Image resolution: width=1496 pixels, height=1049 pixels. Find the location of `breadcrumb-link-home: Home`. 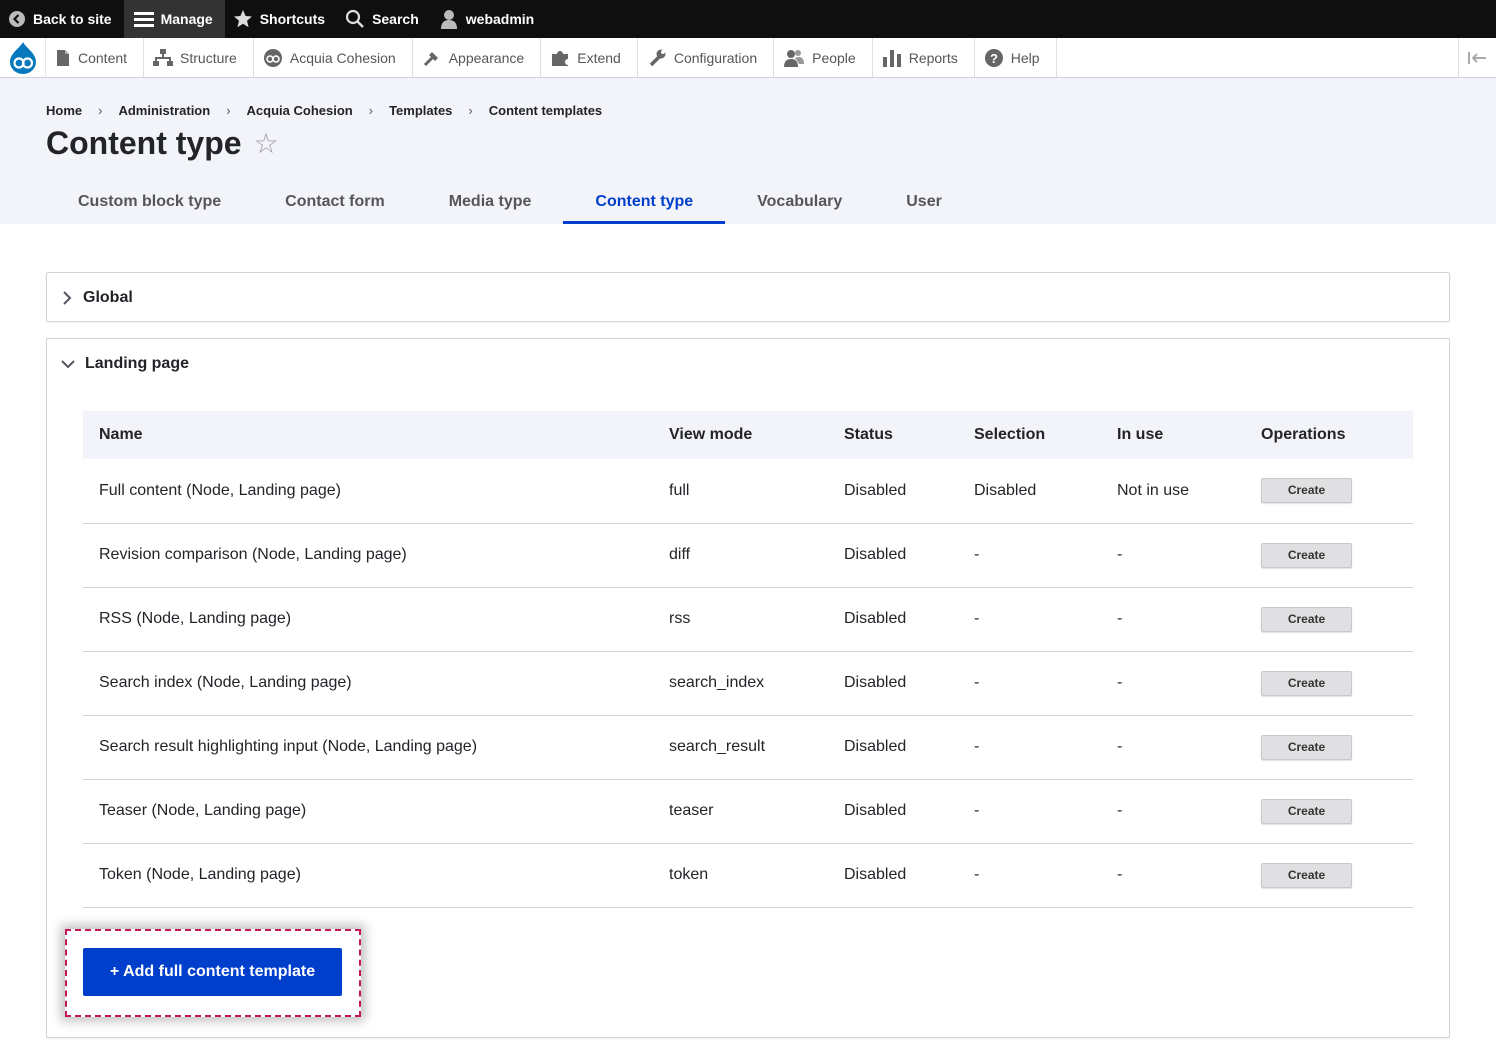

breadcrumb-link-home: Home is located at coordinates (64, 110).